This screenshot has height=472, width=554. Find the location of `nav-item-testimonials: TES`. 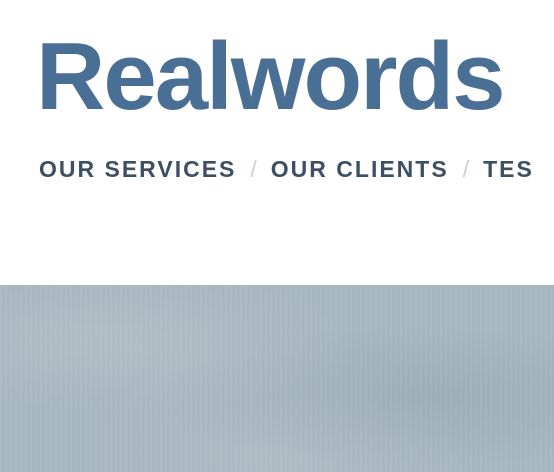

nav-item-testimonials: TES is located at coordinates (508, 169).